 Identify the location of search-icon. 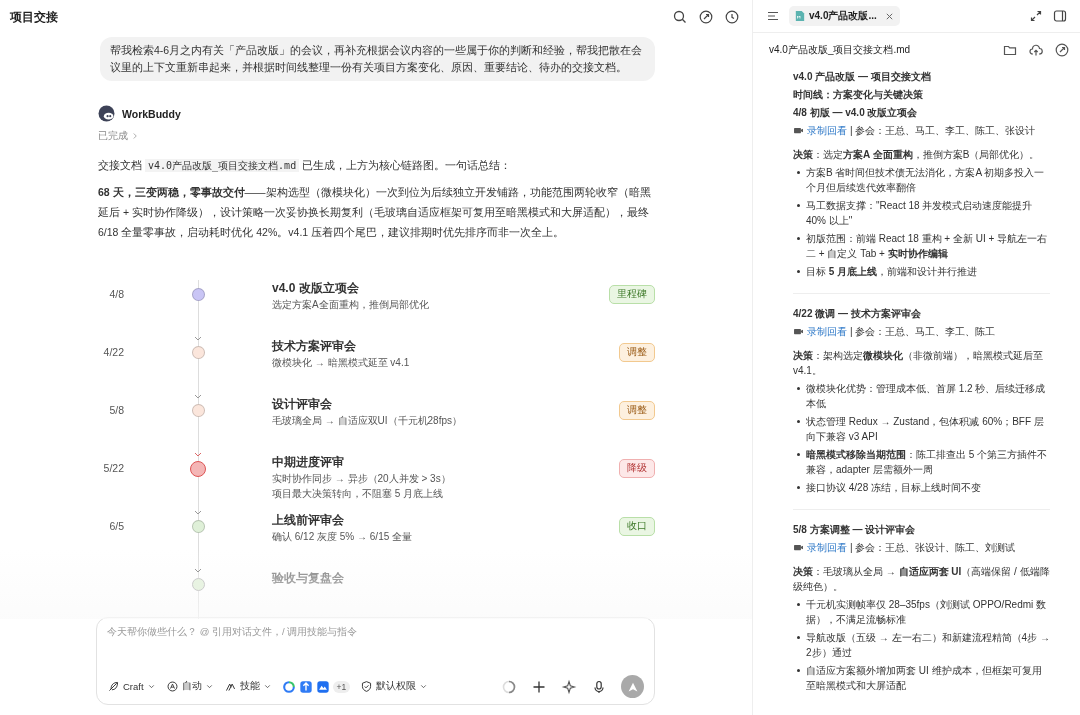
(680, 17).